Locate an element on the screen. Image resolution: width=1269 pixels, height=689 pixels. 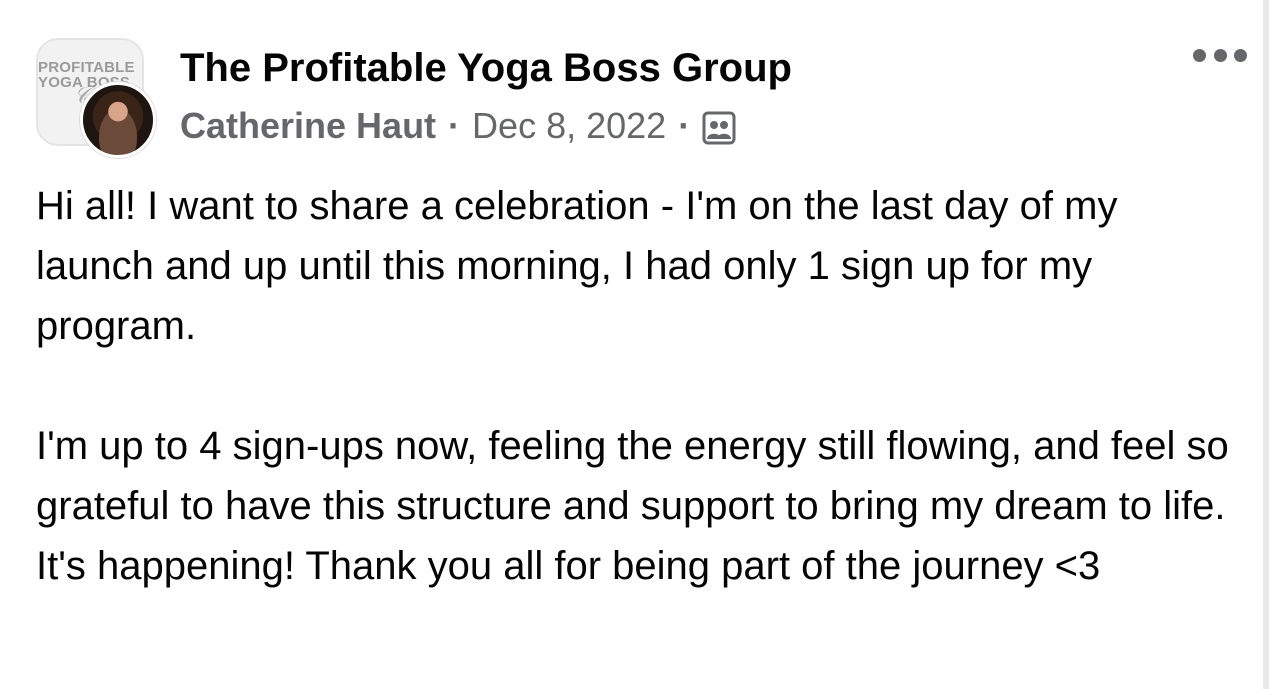
group-members-icon is located at coordinates (719, 128).